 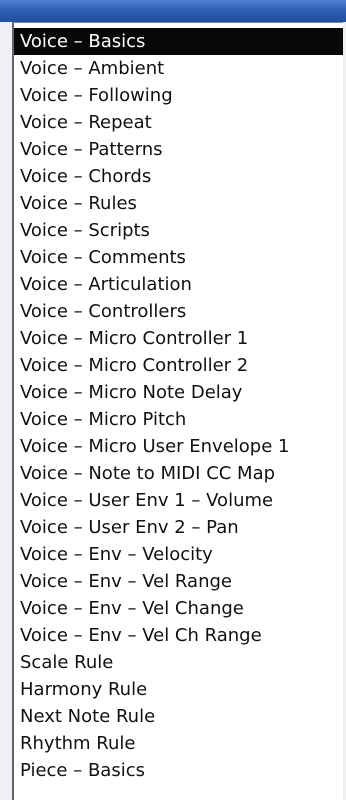 What do you see at coordinates (178, 284) in the screenshot?
I see `list-item-voice-articulation: Voice – Articulation` at bounding box center [178, 284].